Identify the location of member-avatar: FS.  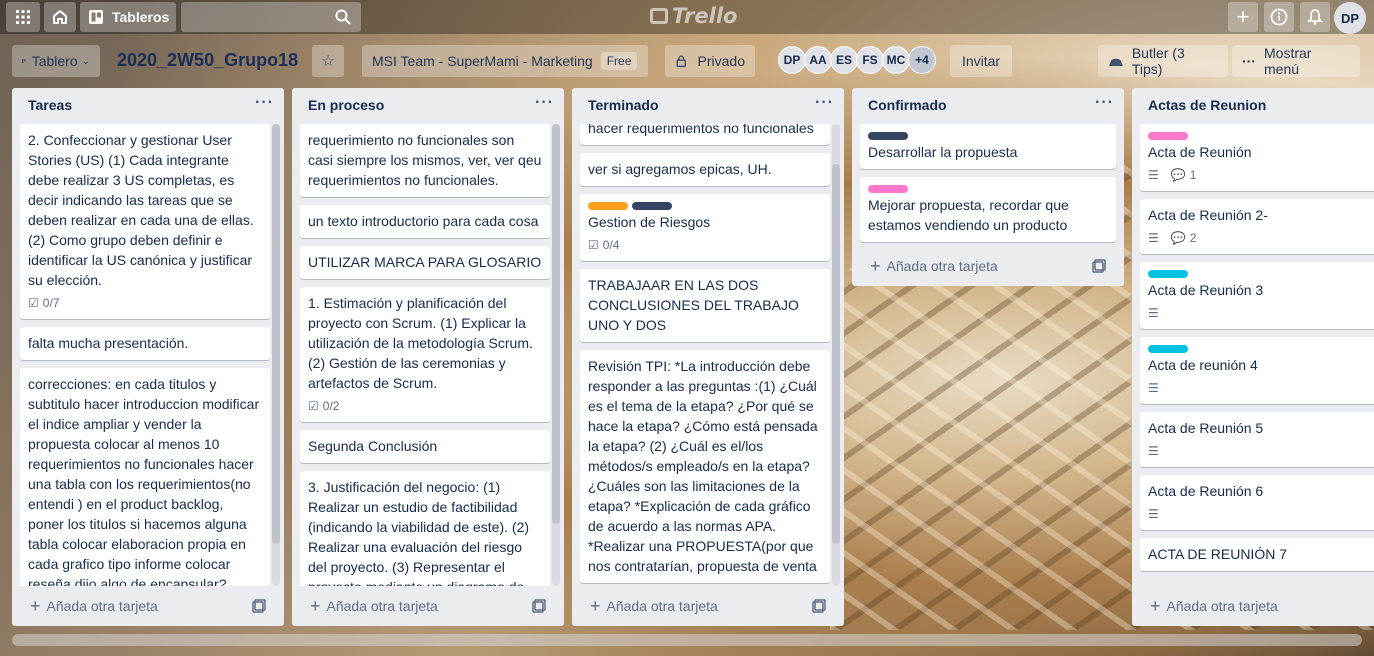
(870, 60).